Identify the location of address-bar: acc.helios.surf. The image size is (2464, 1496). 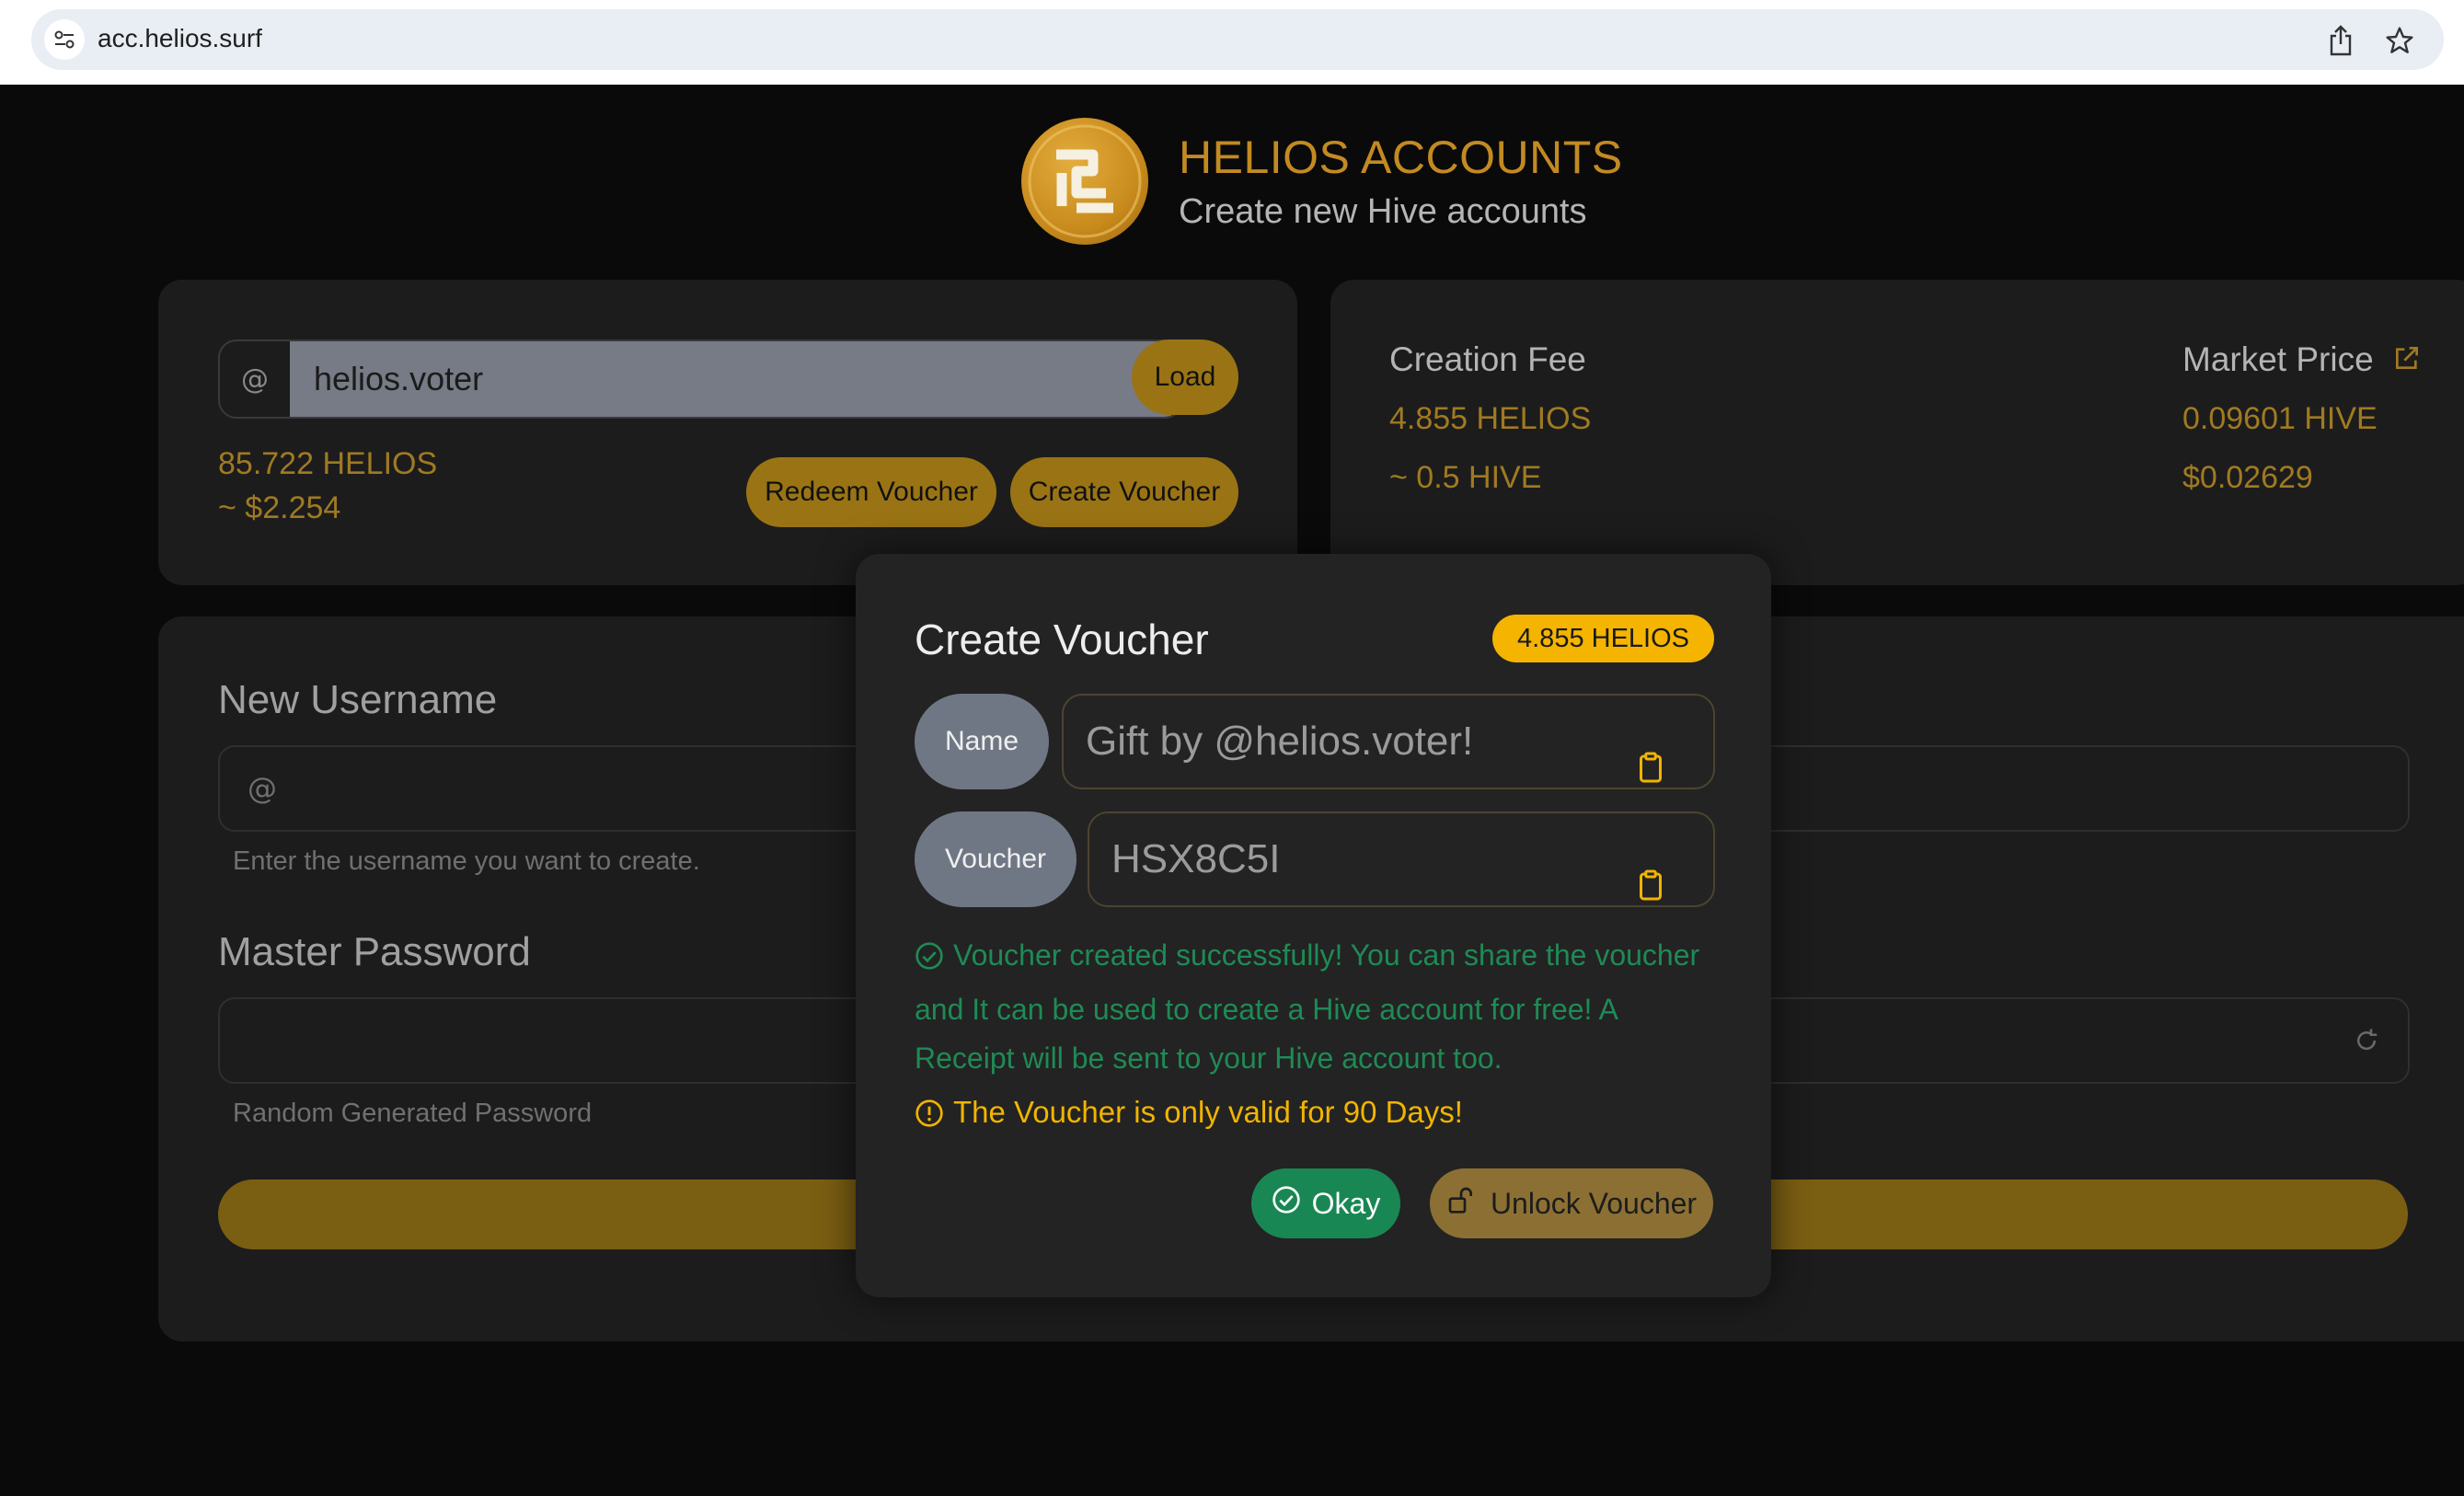
(1237, 39).